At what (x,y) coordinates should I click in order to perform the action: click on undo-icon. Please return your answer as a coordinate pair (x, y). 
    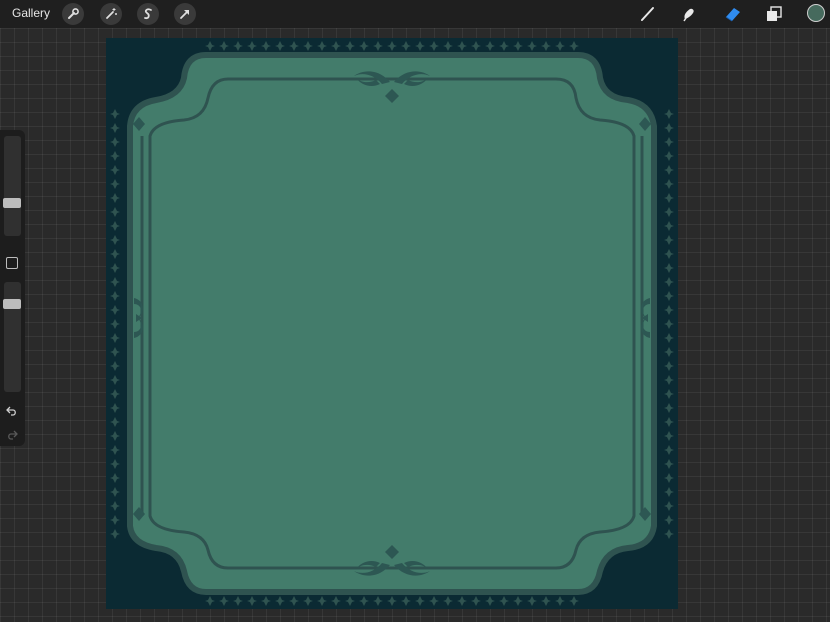
    Looking at the image, I should click on (11, 411).